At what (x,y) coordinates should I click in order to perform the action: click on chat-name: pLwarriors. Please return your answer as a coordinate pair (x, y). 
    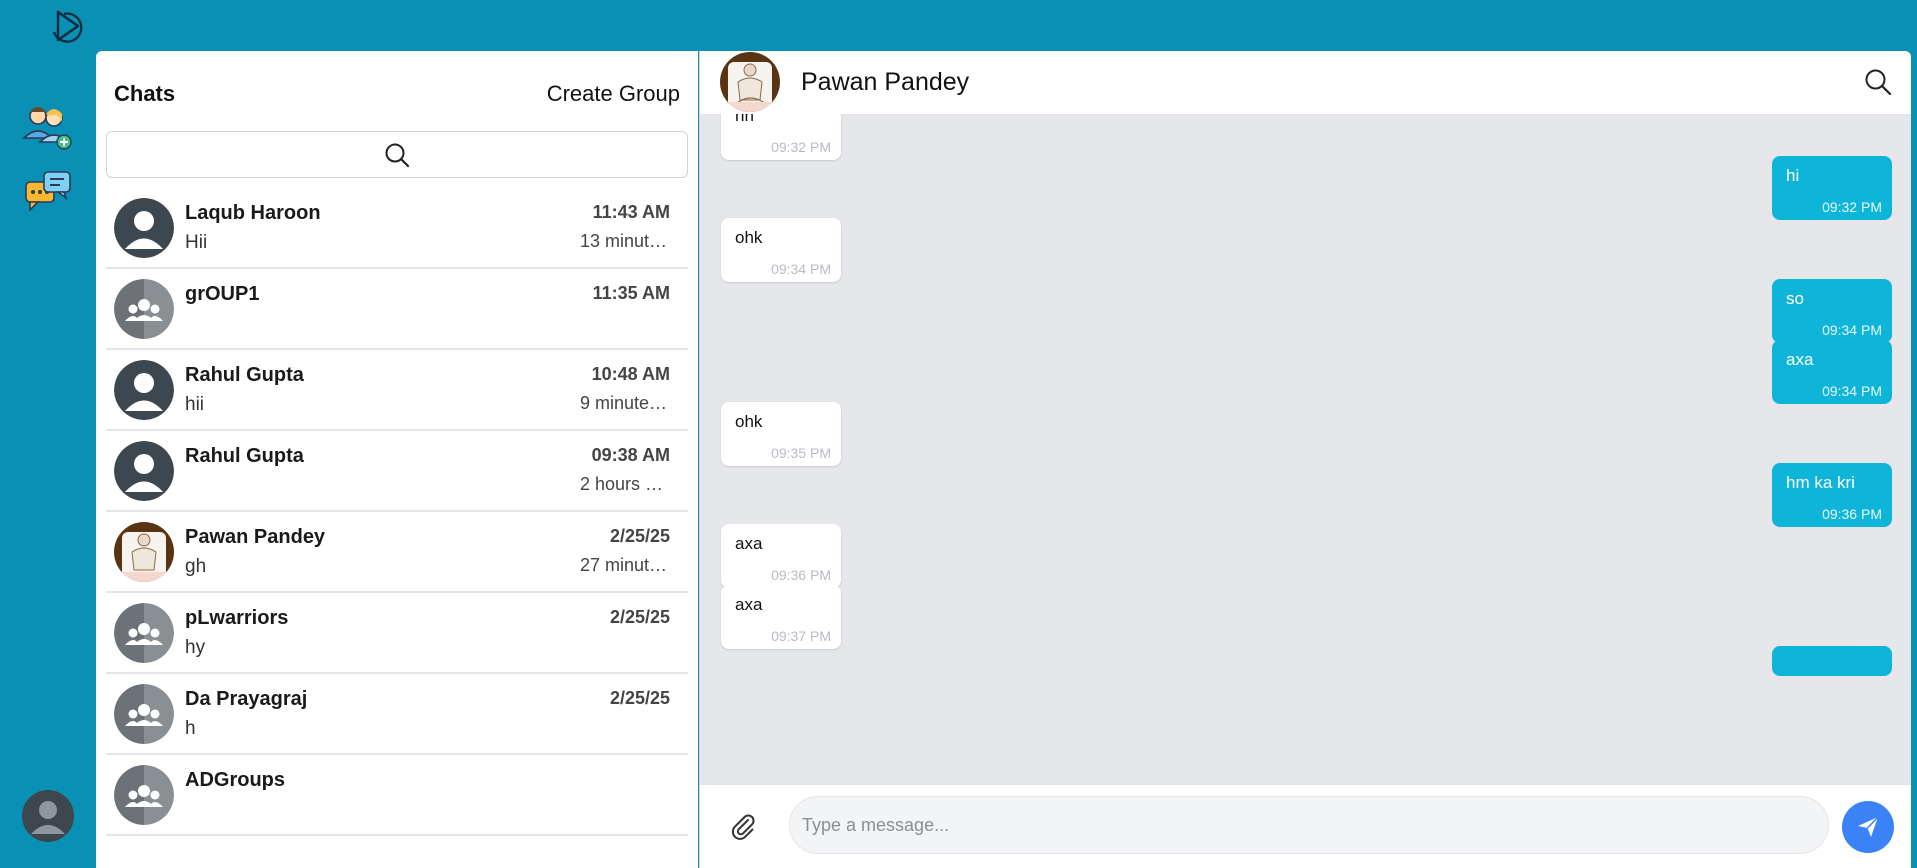
    Looking at the image, I should click on (237, 618).